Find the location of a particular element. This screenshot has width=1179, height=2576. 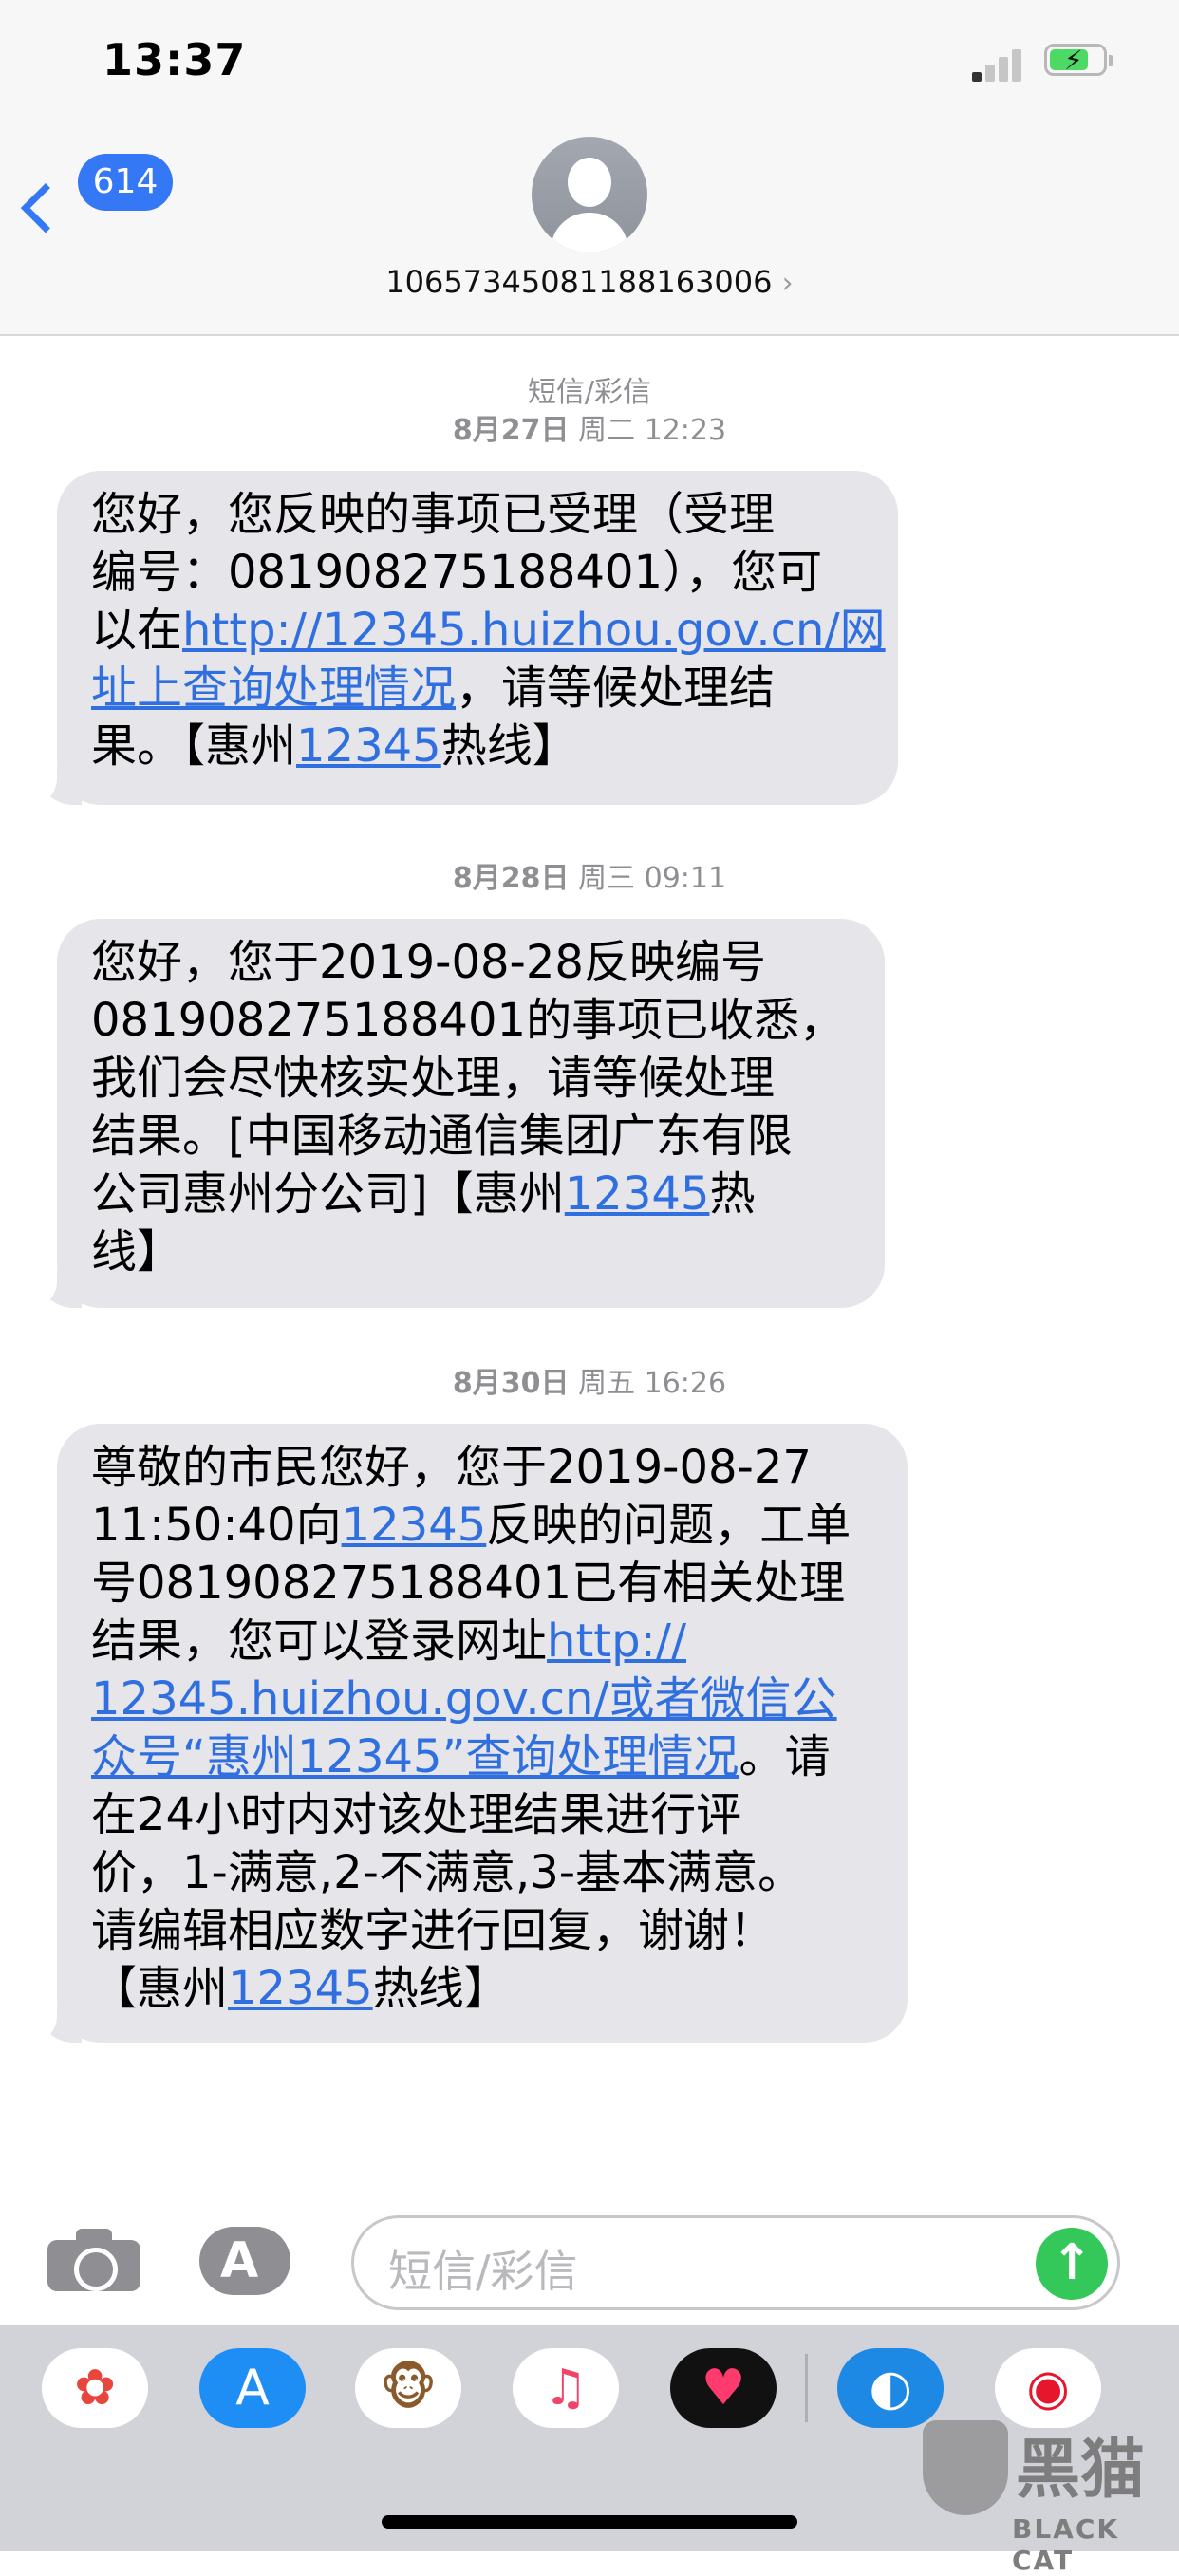

service-label: 短信/彩信 is located at coordinates (589, 392).